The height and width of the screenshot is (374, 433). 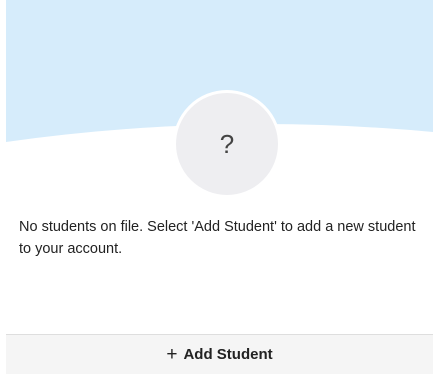 I want to click on add-student-button: + Add Student, so click(x=219, y=354).